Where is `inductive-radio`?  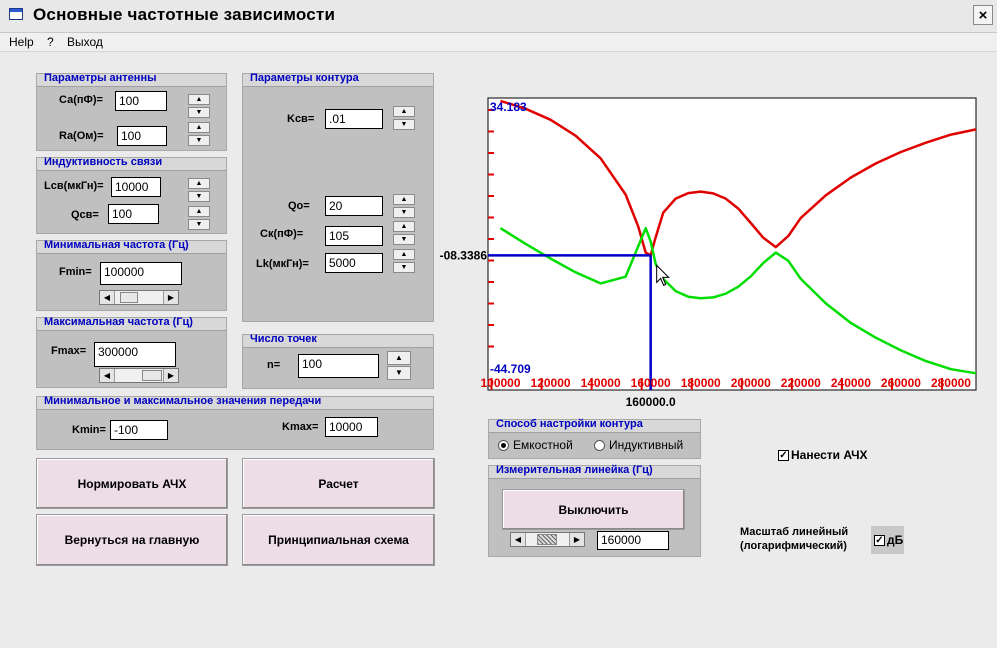 inductive-radio is located at coordinates (599, 445).